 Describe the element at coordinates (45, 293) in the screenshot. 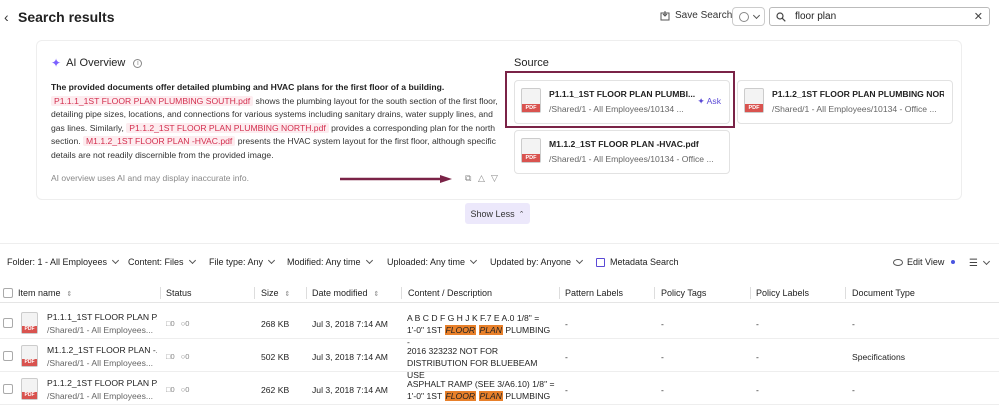

I see `col-item-name: Item name ⇕` at that location.